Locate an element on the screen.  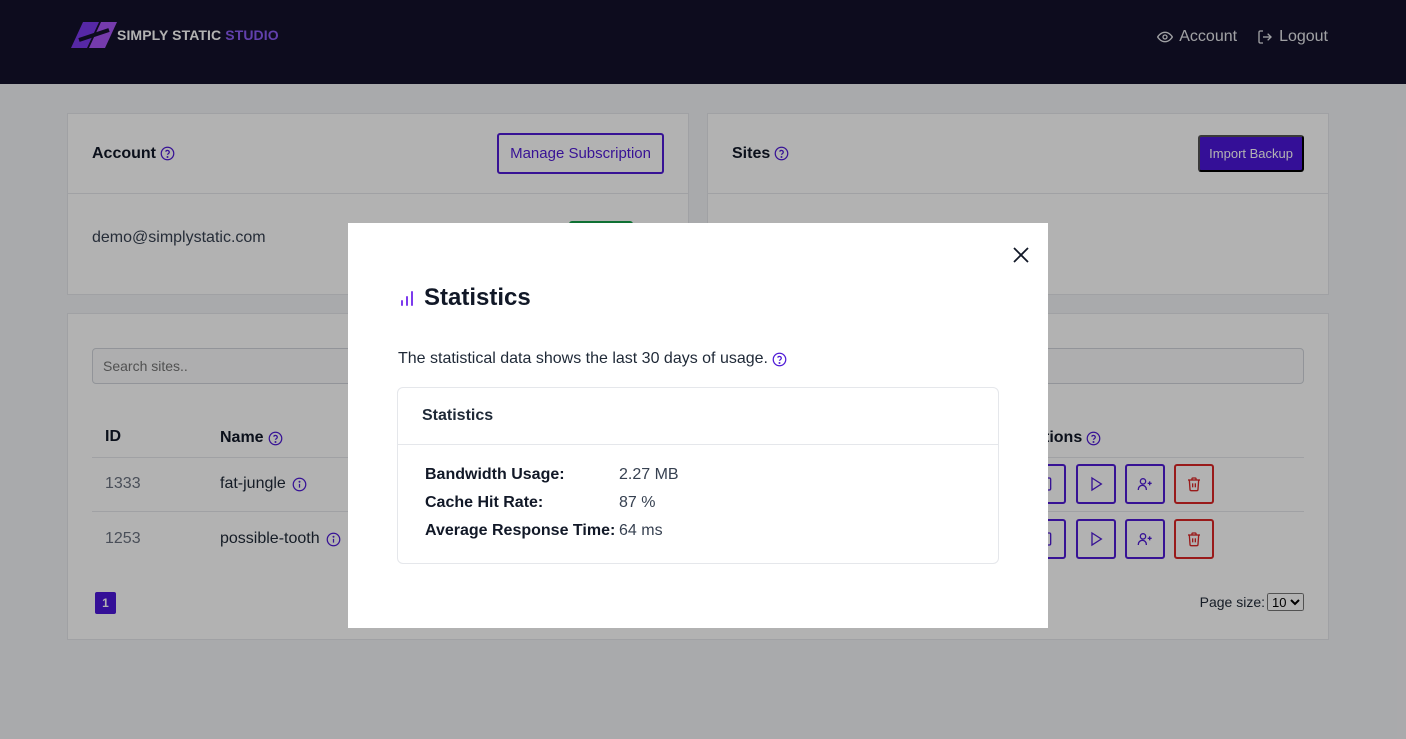
modal-title: Statistics is located at coordinates (464, 298).